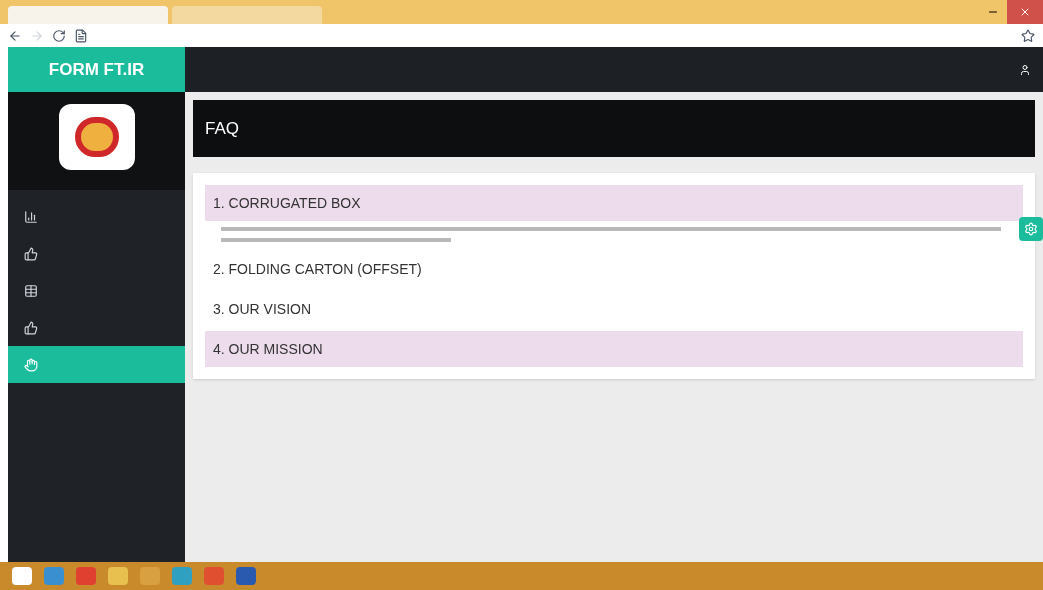 The height and width of the screenshot is (590, 1043). Describe the element at coordinates (96, 137) in the screenshot. I see `logo-icon` at that location.